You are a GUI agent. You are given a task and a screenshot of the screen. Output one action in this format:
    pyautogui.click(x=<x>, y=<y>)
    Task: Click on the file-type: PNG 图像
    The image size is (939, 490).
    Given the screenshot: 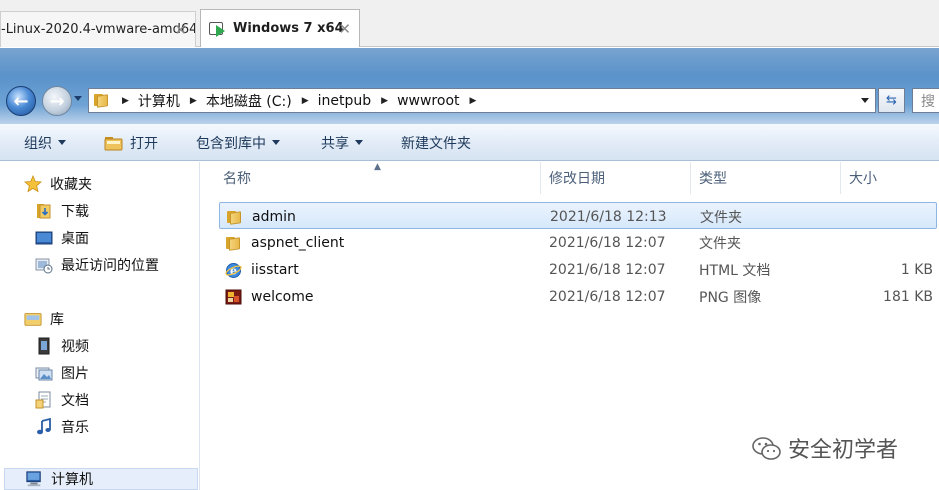 What is the action you would take?
    pyautogui.click(x=730, y=297)
    